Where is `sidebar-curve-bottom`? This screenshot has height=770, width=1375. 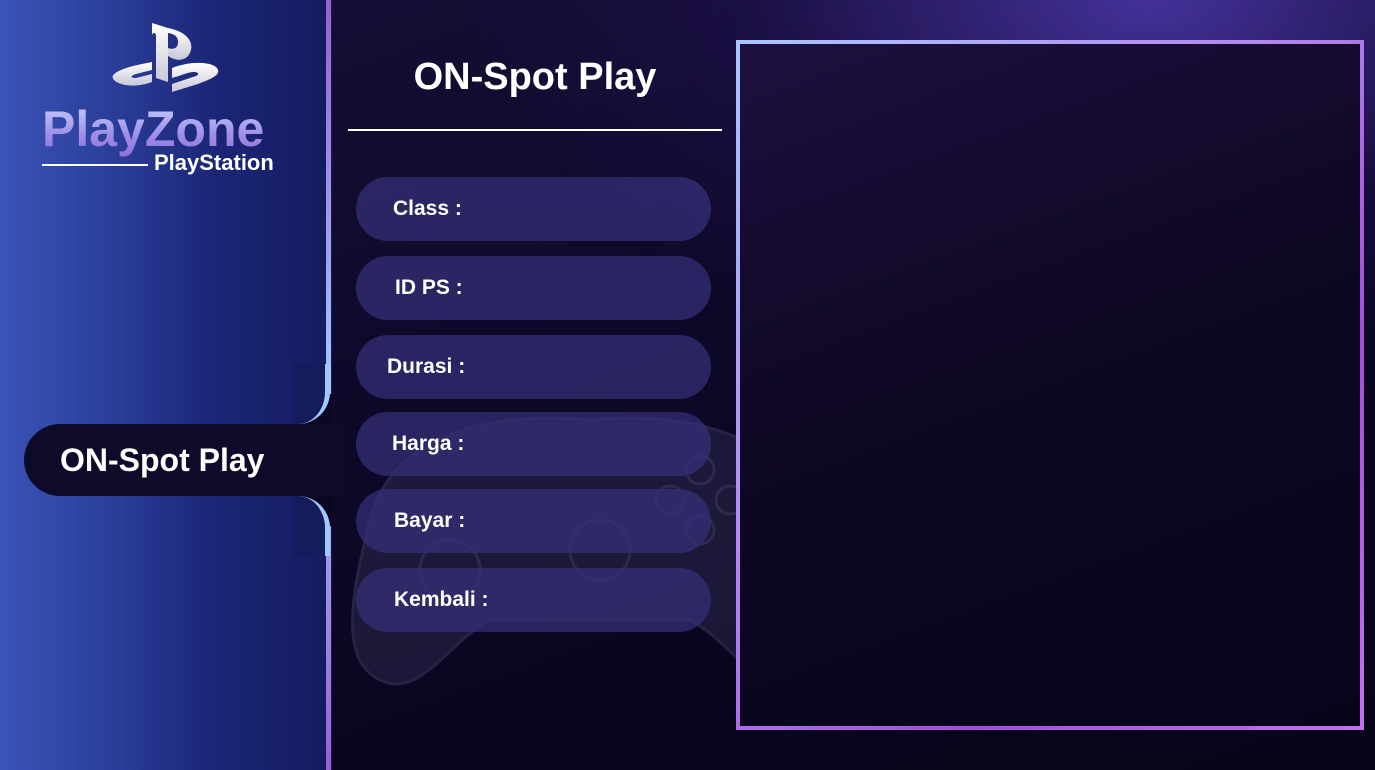 sidebar-curve-bottom is located at coordinates (313, 525).